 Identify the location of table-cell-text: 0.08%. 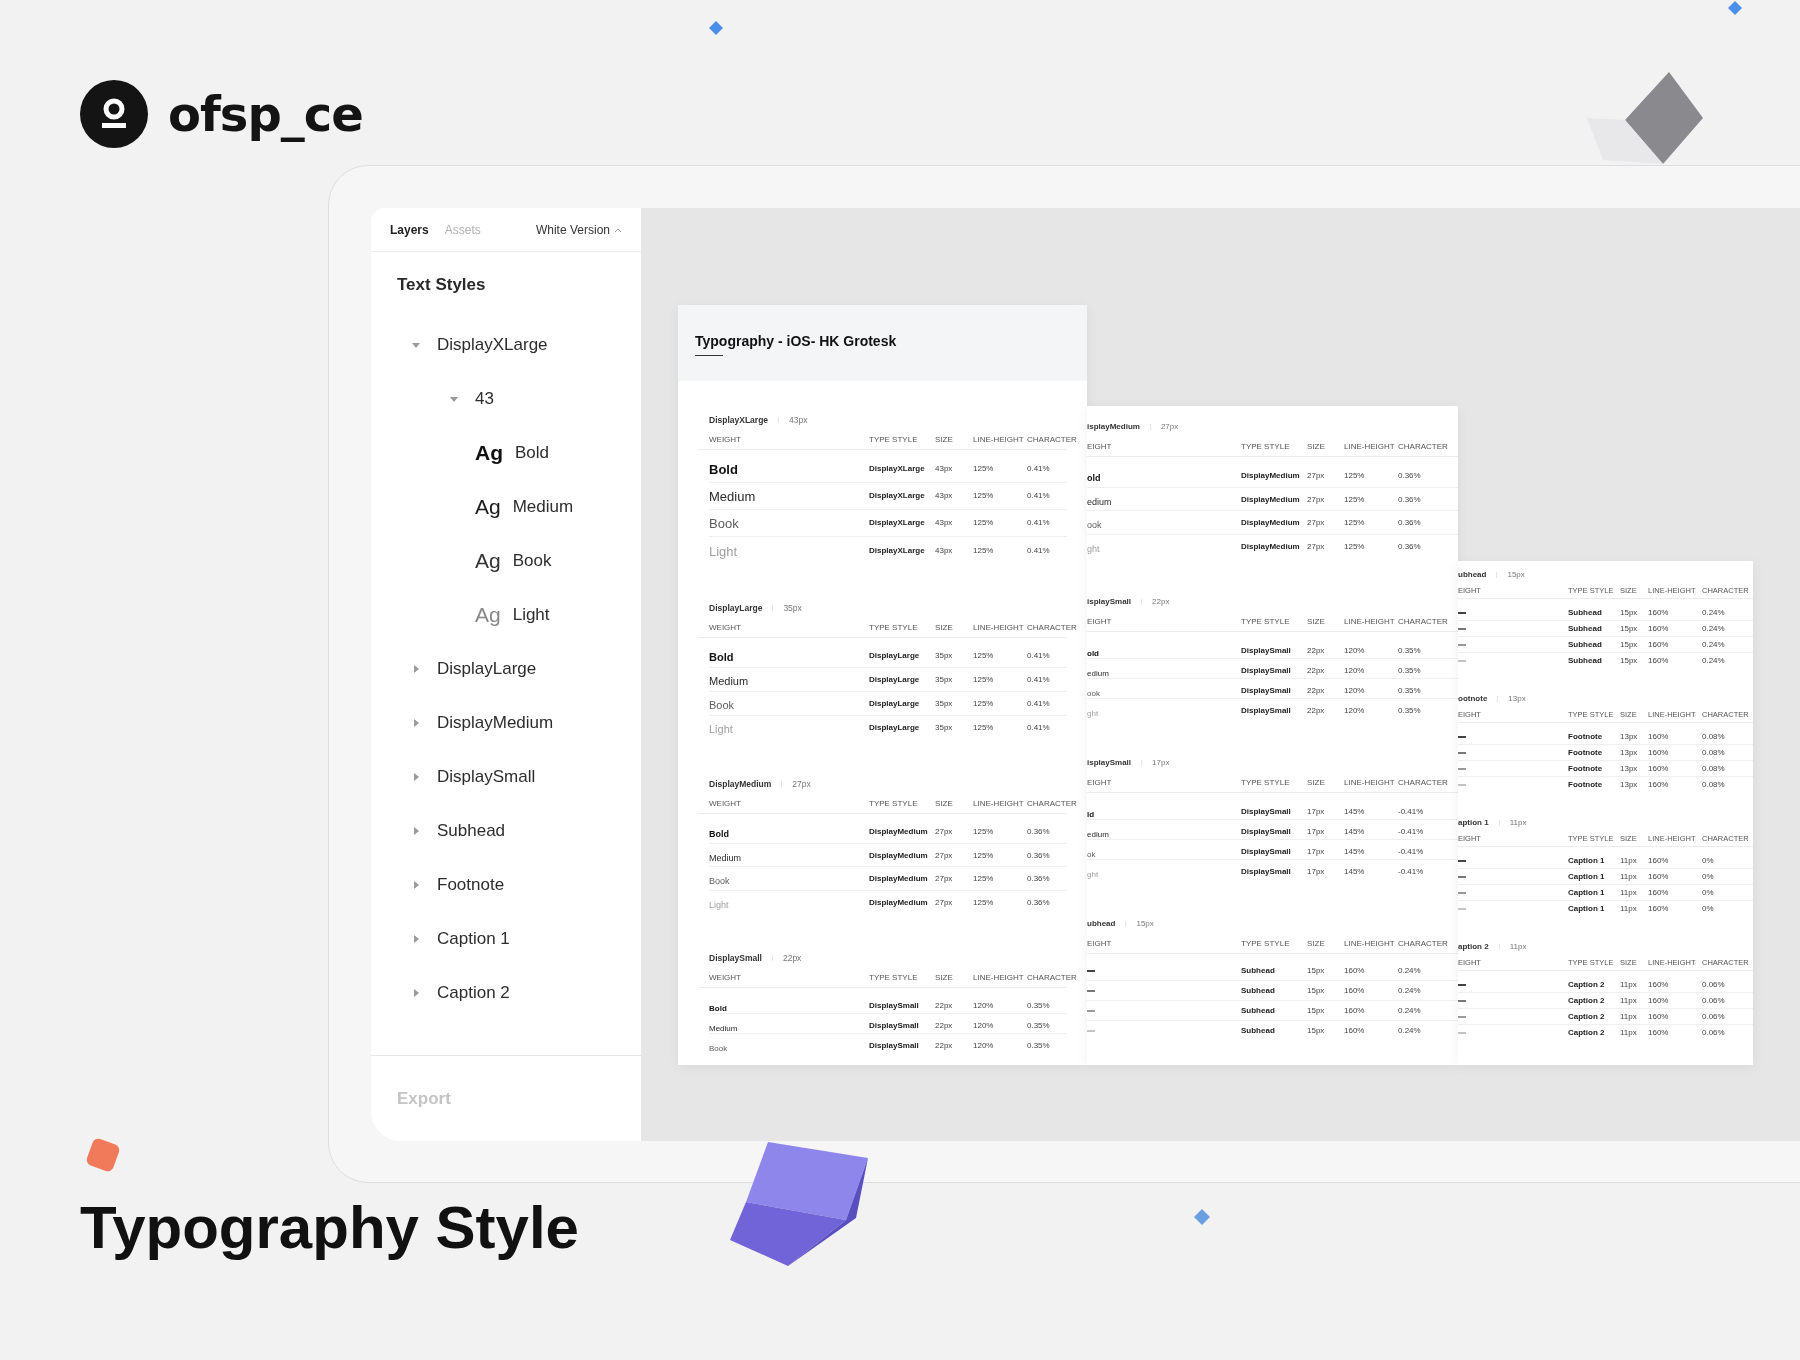
(1714, 752).